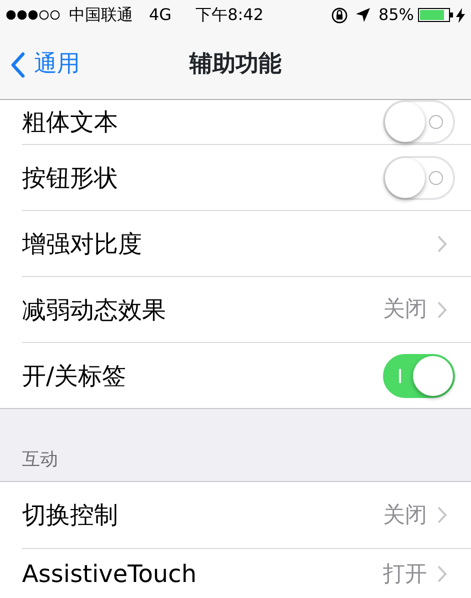  What do you see at coordinates (101, 15) in the screenshot?
I see `carrier-name: 中国联通` at bounding box center [101, 15].